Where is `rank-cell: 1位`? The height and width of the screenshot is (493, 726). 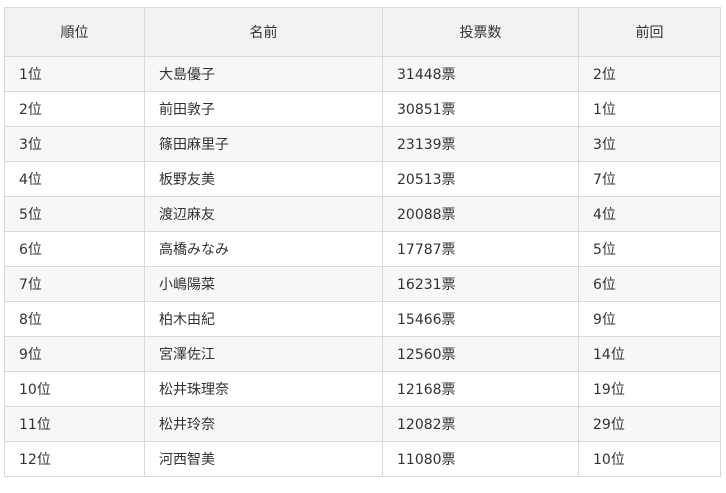
rank-cell: 1位 is located at coordinates (74, 74).